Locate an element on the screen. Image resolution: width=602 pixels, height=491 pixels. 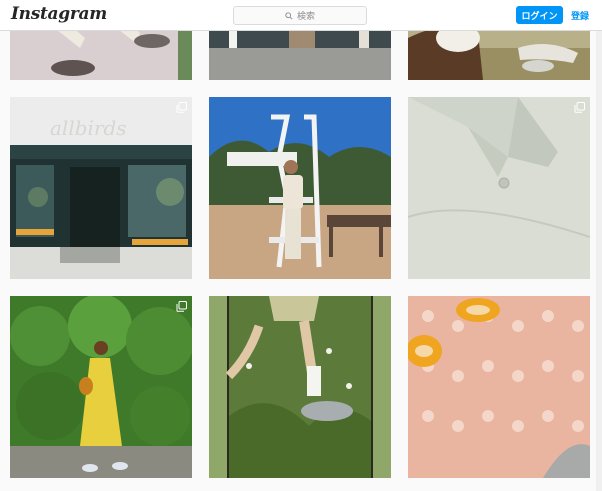
scrollbar is located at coordinates (599, 260).